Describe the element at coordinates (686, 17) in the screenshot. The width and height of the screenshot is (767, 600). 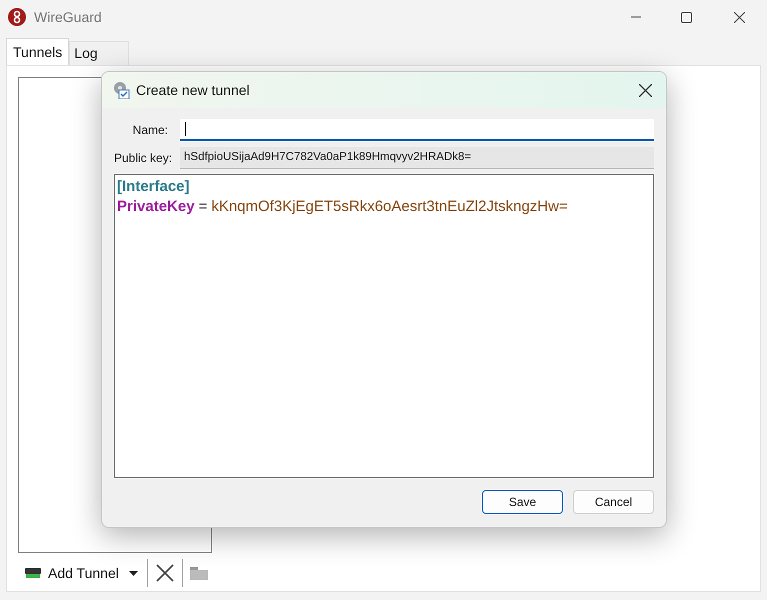
I see `maximize-icon` at that location.